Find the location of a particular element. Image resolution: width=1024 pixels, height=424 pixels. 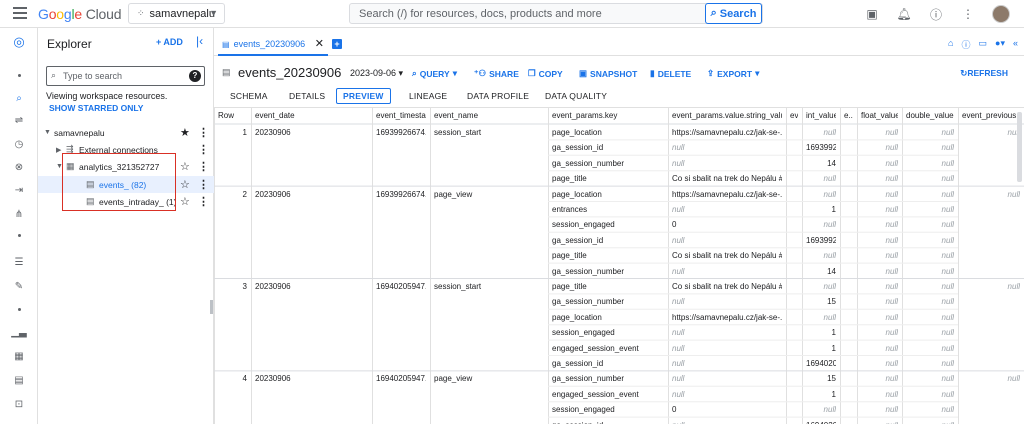

column-header: double_value is located at coordinates (930, 115).